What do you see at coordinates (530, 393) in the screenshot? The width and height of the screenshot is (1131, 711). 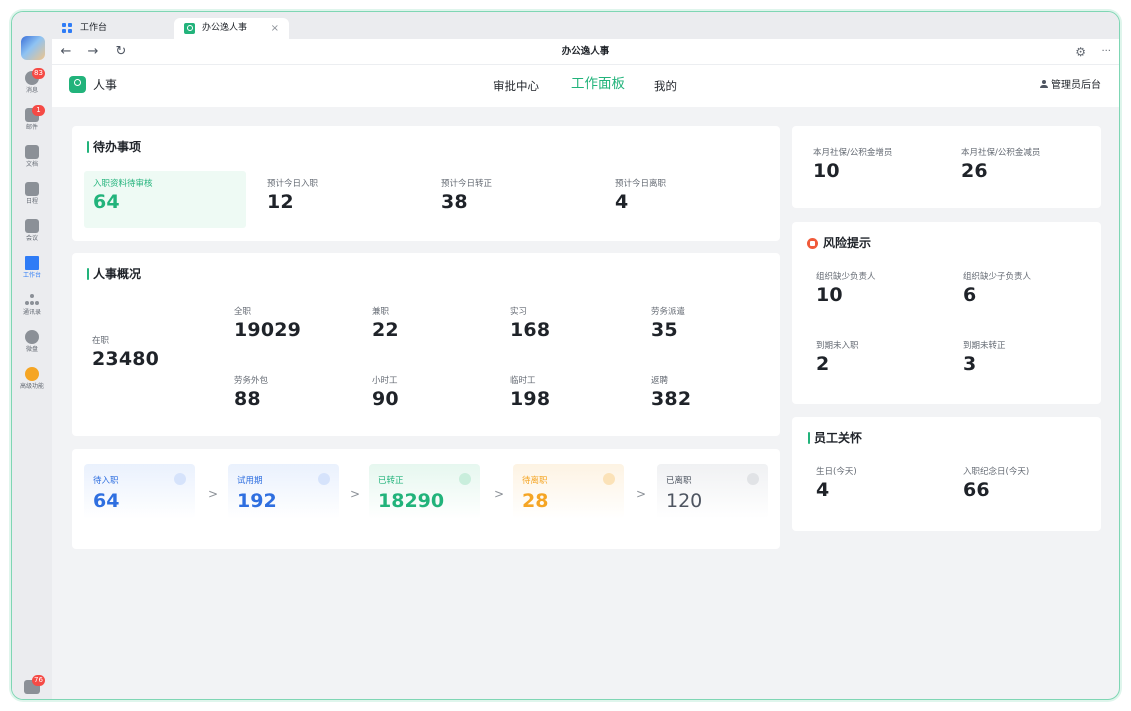 I see `overview-temporary: 临时工 198` at bounding box center [530, 393].